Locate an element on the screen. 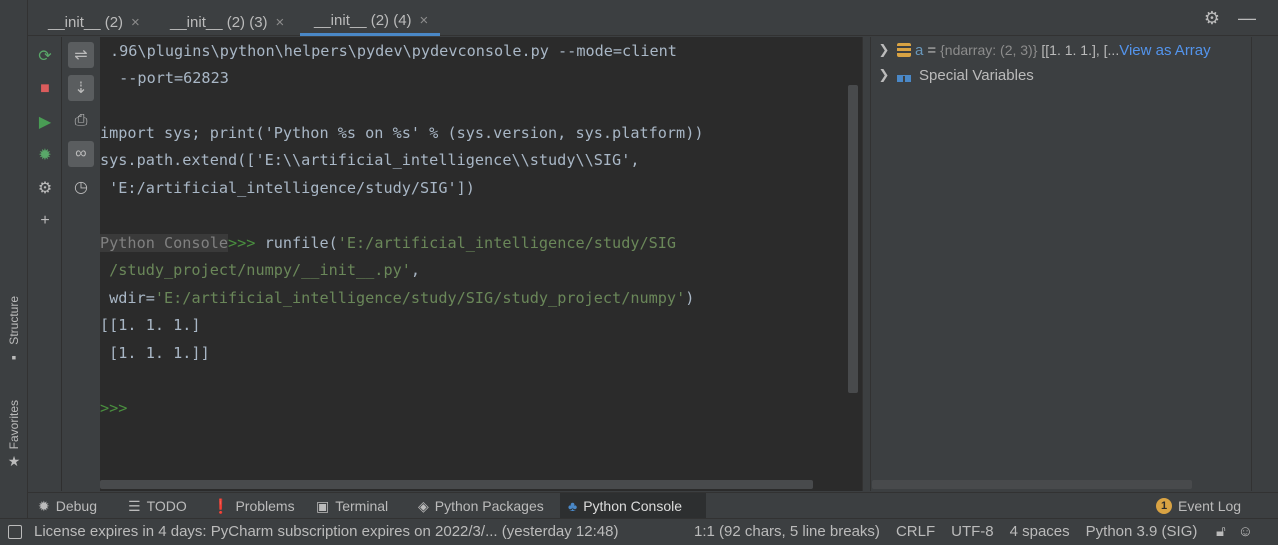 This screenshot has width=1278, height=545. caret-position: 1:1 (92 chars, 5 line breaks) is located at coordinates (787, 531).